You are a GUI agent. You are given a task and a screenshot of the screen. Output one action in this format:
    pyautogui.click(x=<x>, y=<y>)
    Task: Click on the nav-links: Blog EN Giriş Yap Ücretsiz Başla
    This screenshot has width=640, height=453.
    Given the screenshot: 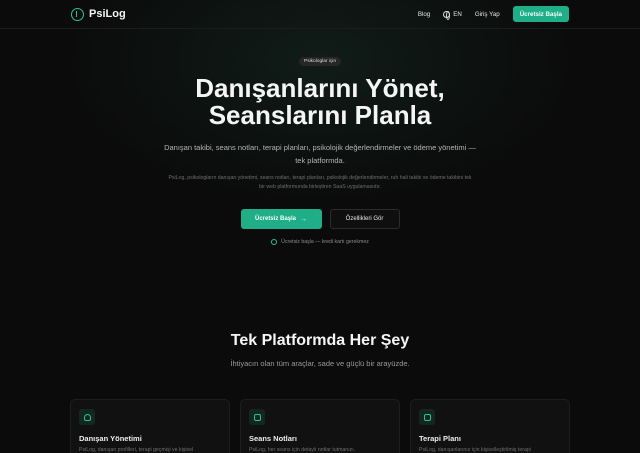 What is the action you would take?
    pyautogui.click(x=493, y=14)
    